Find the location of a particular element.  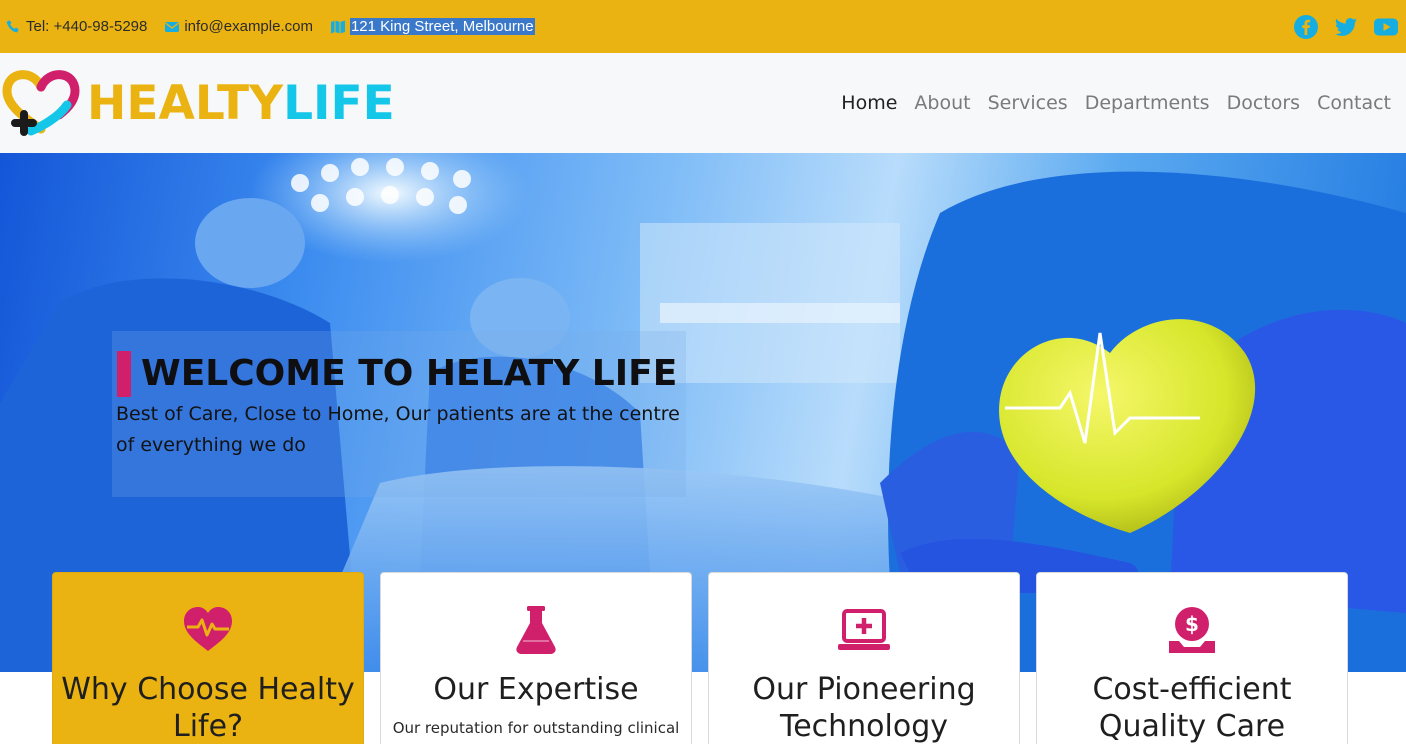

brand-name-part2: LIFE is located at coordinates (339, 103).